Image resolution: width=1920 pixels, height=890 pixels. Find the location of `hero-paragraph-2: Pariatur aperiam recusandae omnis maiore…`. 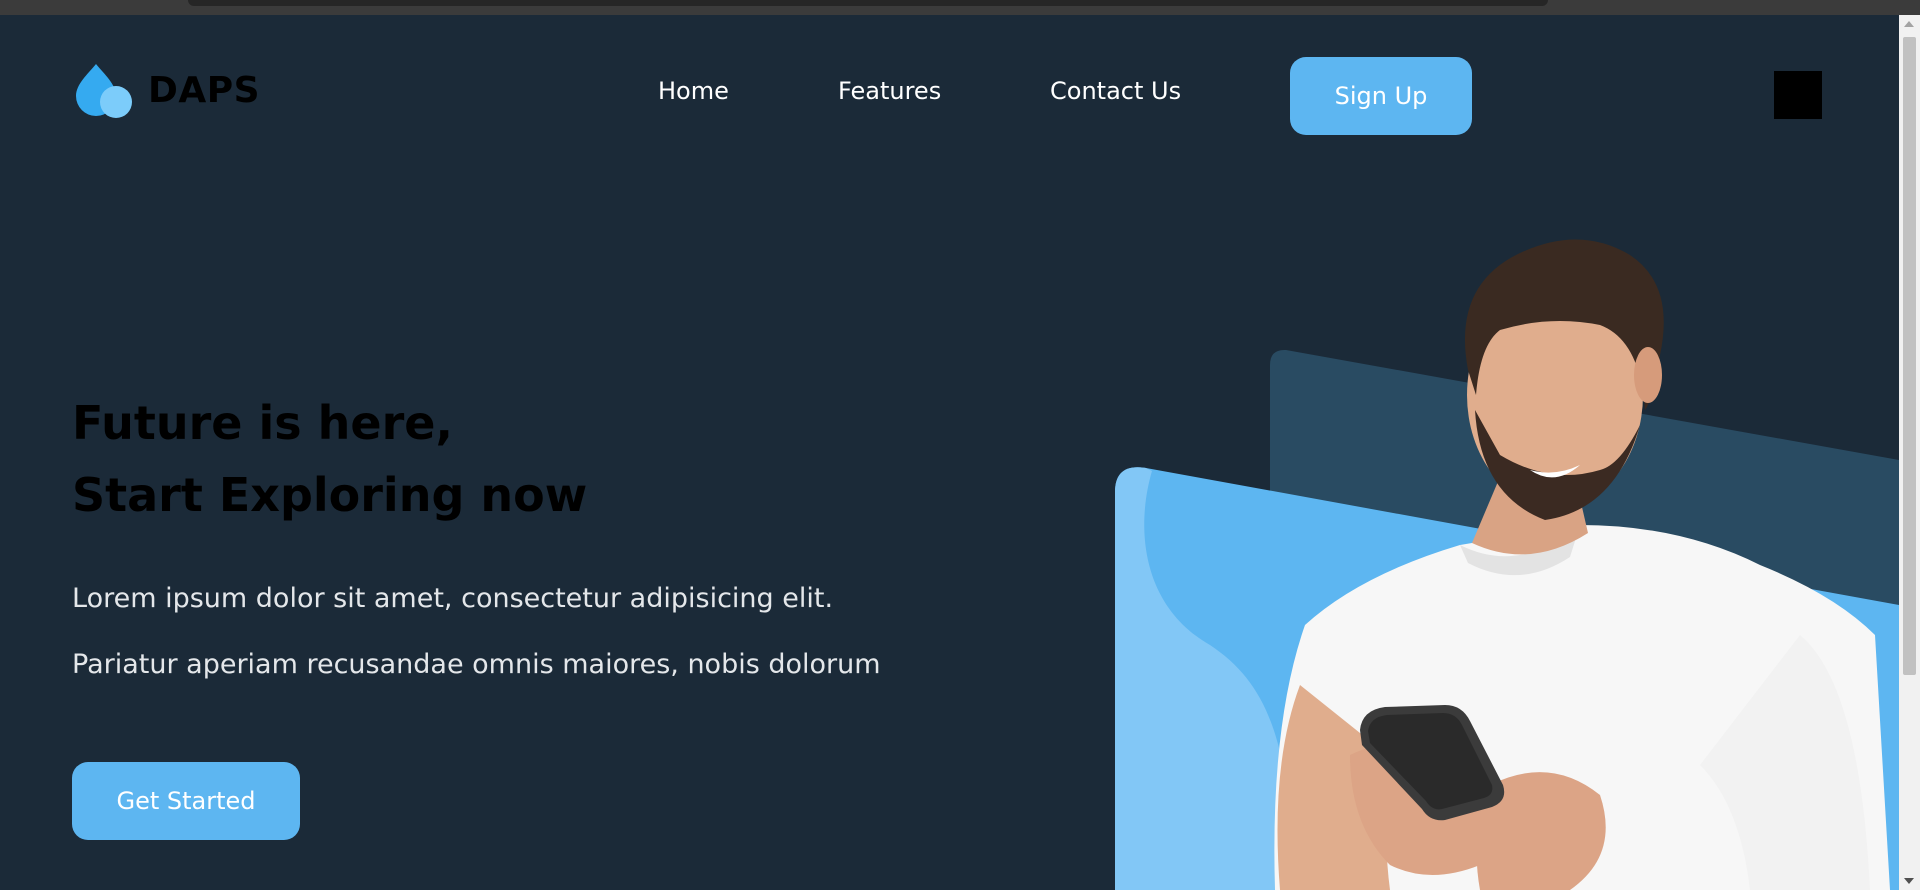

hero-paragraph-2: Pariatur aperiam recusandae omnis maiore… is located at coordinates (476, 664).